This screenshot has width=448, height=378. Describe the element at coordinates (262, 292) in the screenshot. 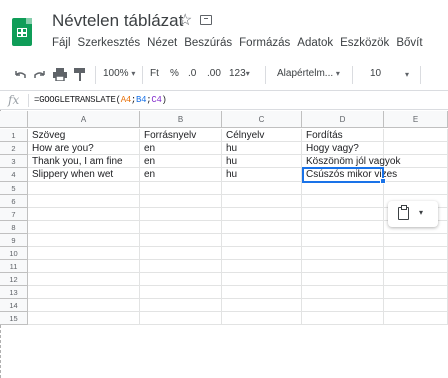

I see `cell-c13` at that location.